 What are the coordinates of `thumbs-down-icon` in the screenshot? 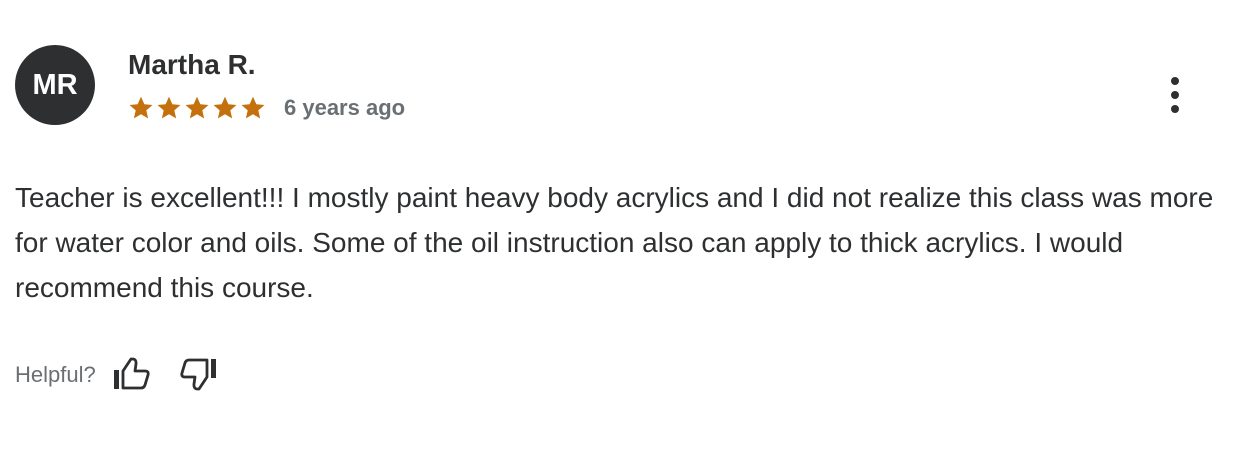 It's located at (199, 375).